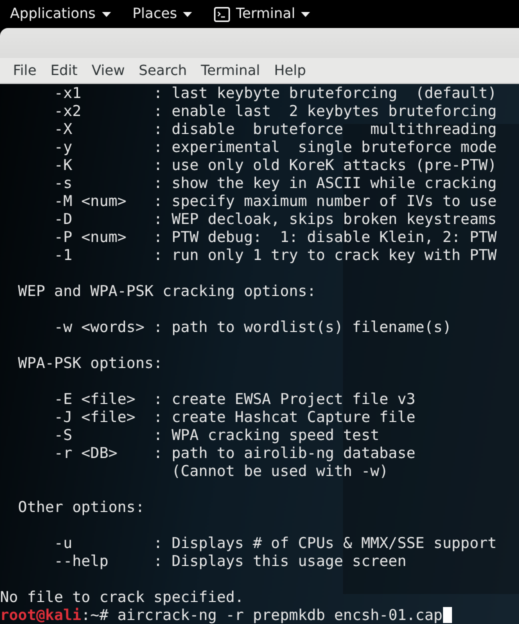 The height and width of the screenshot is (624, 519). I want to click on option-text: -u : Displays # of CPUs & MMX/SSE support, so click(275, 543).